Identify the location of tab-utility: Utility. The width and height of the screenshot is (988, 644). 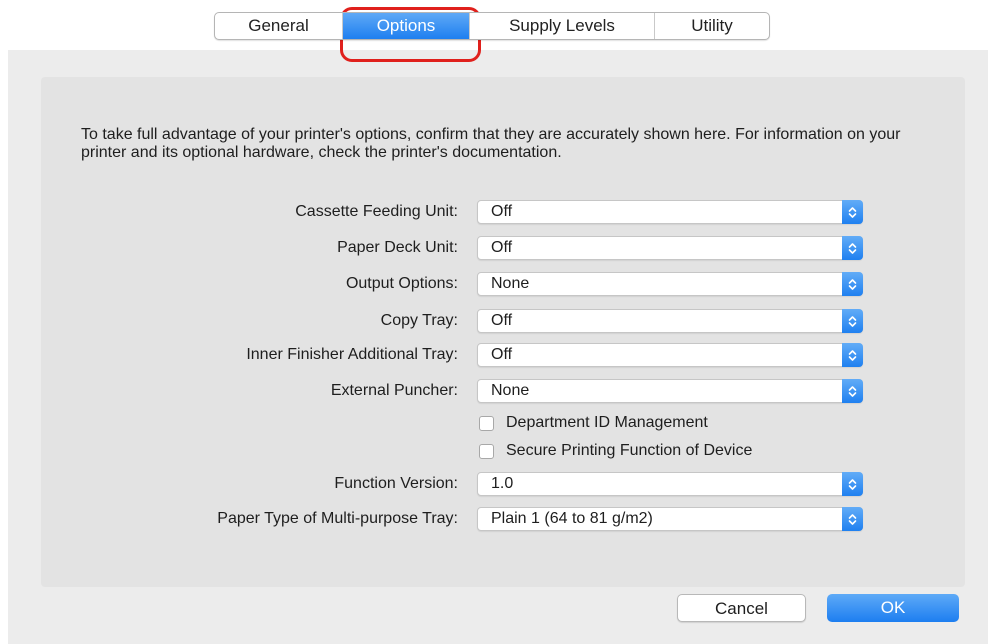
(711, 26).